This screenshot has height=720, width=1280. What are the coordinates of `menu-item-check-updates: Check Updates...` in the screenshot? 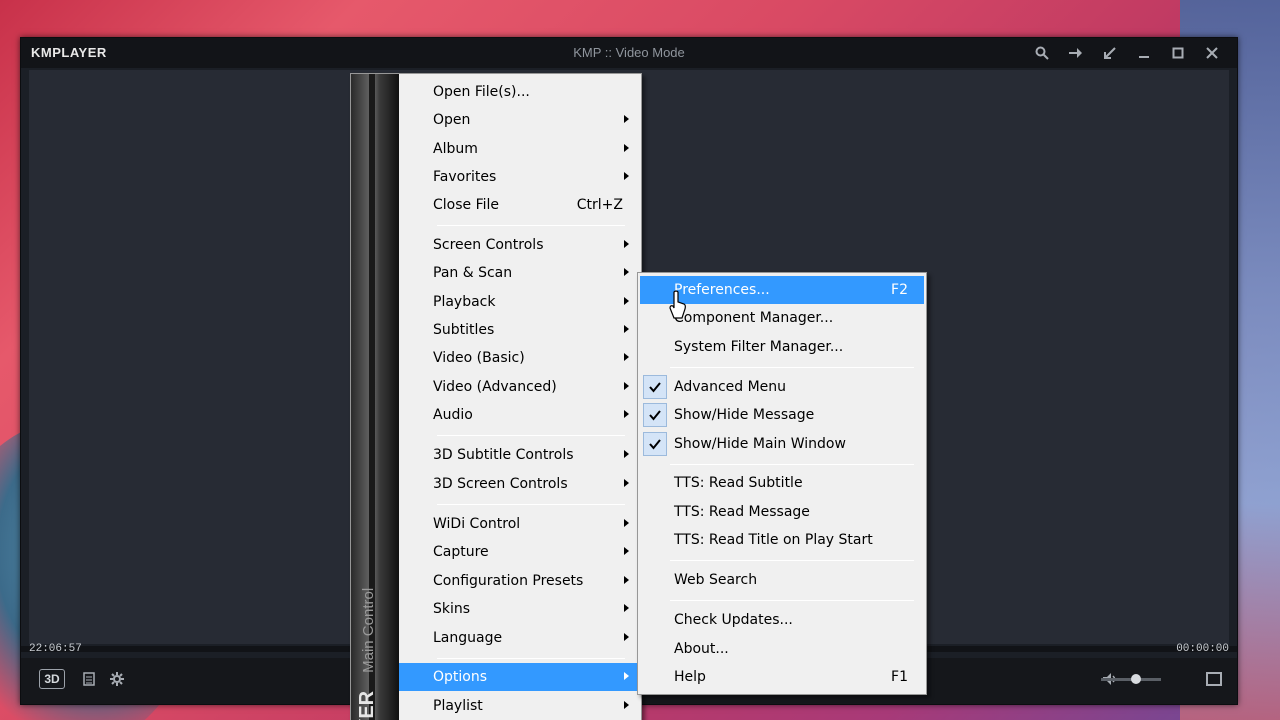 It's located at (782, 620).